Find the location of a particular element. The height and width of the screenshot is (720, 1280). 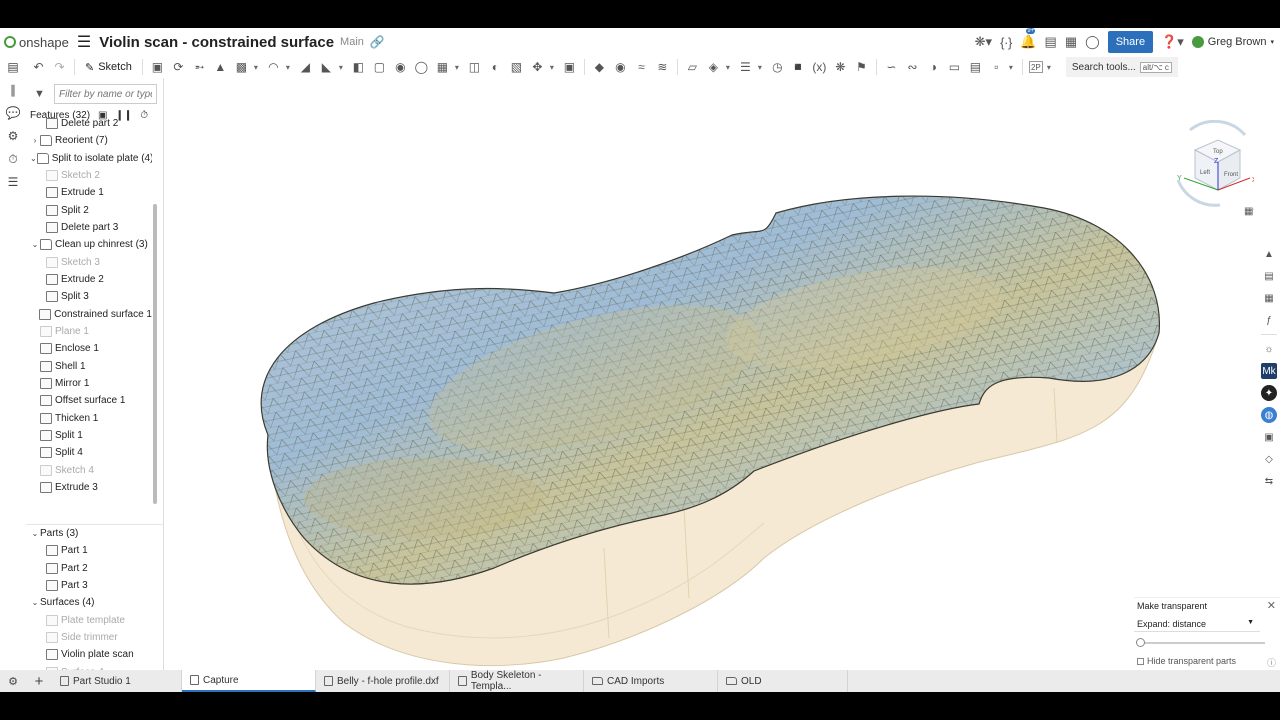

extrude-icon: ▣ is located at coordinates (157, 67).